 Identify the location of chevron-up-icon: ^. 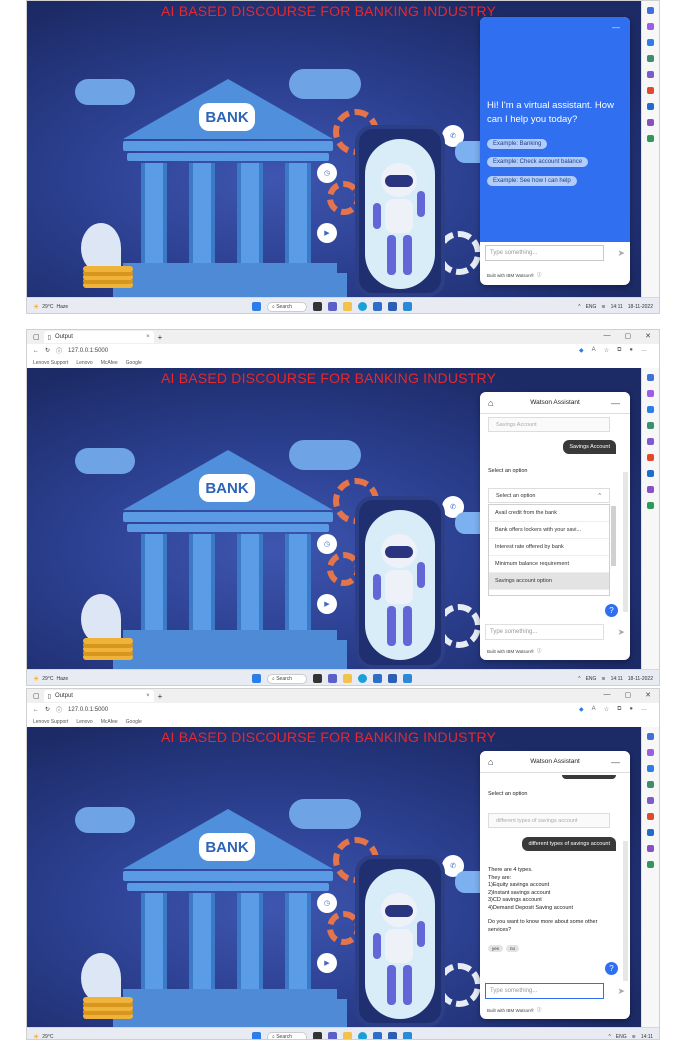
(609, 1037).